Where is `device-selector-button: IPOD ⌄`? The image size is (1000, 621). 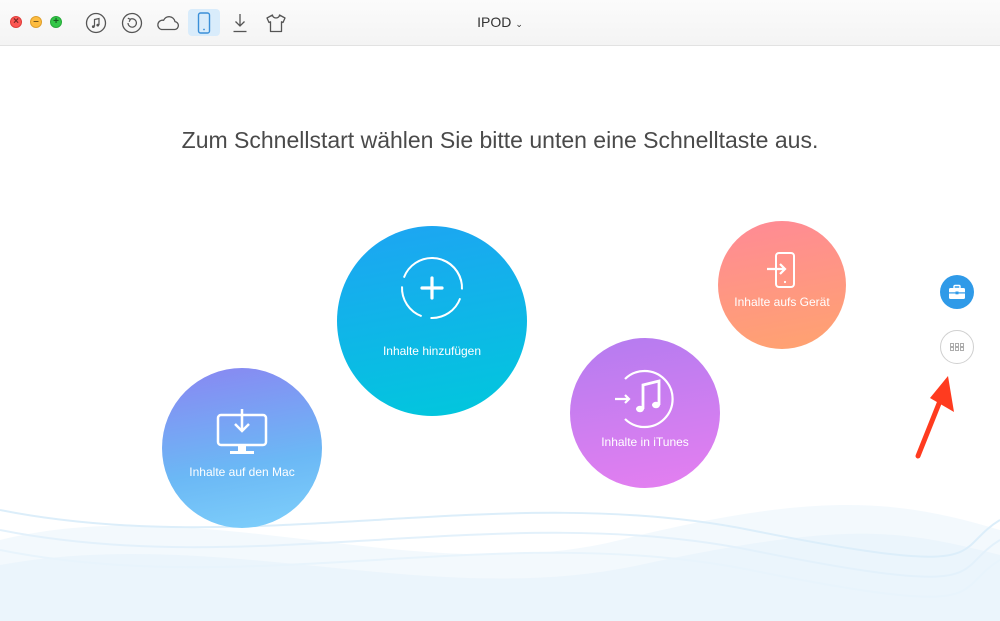
device-selector-button: IPOD ⌄ is located at coordinates (500, 22).